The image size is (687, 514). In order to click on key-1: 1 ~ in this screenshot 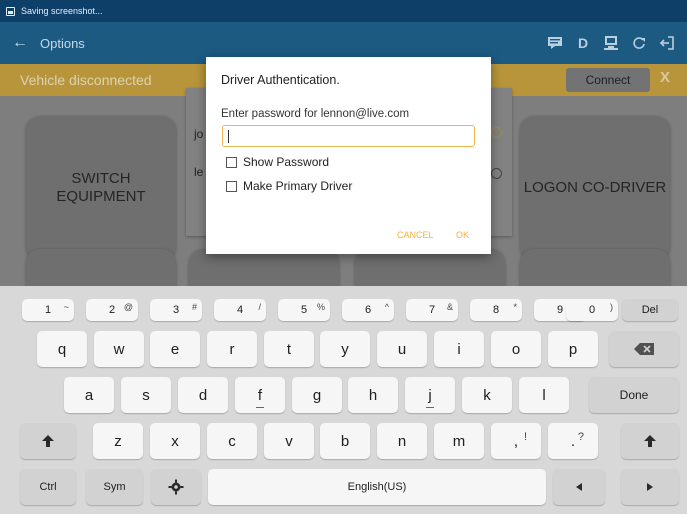, I will do `click(48, 310)`.